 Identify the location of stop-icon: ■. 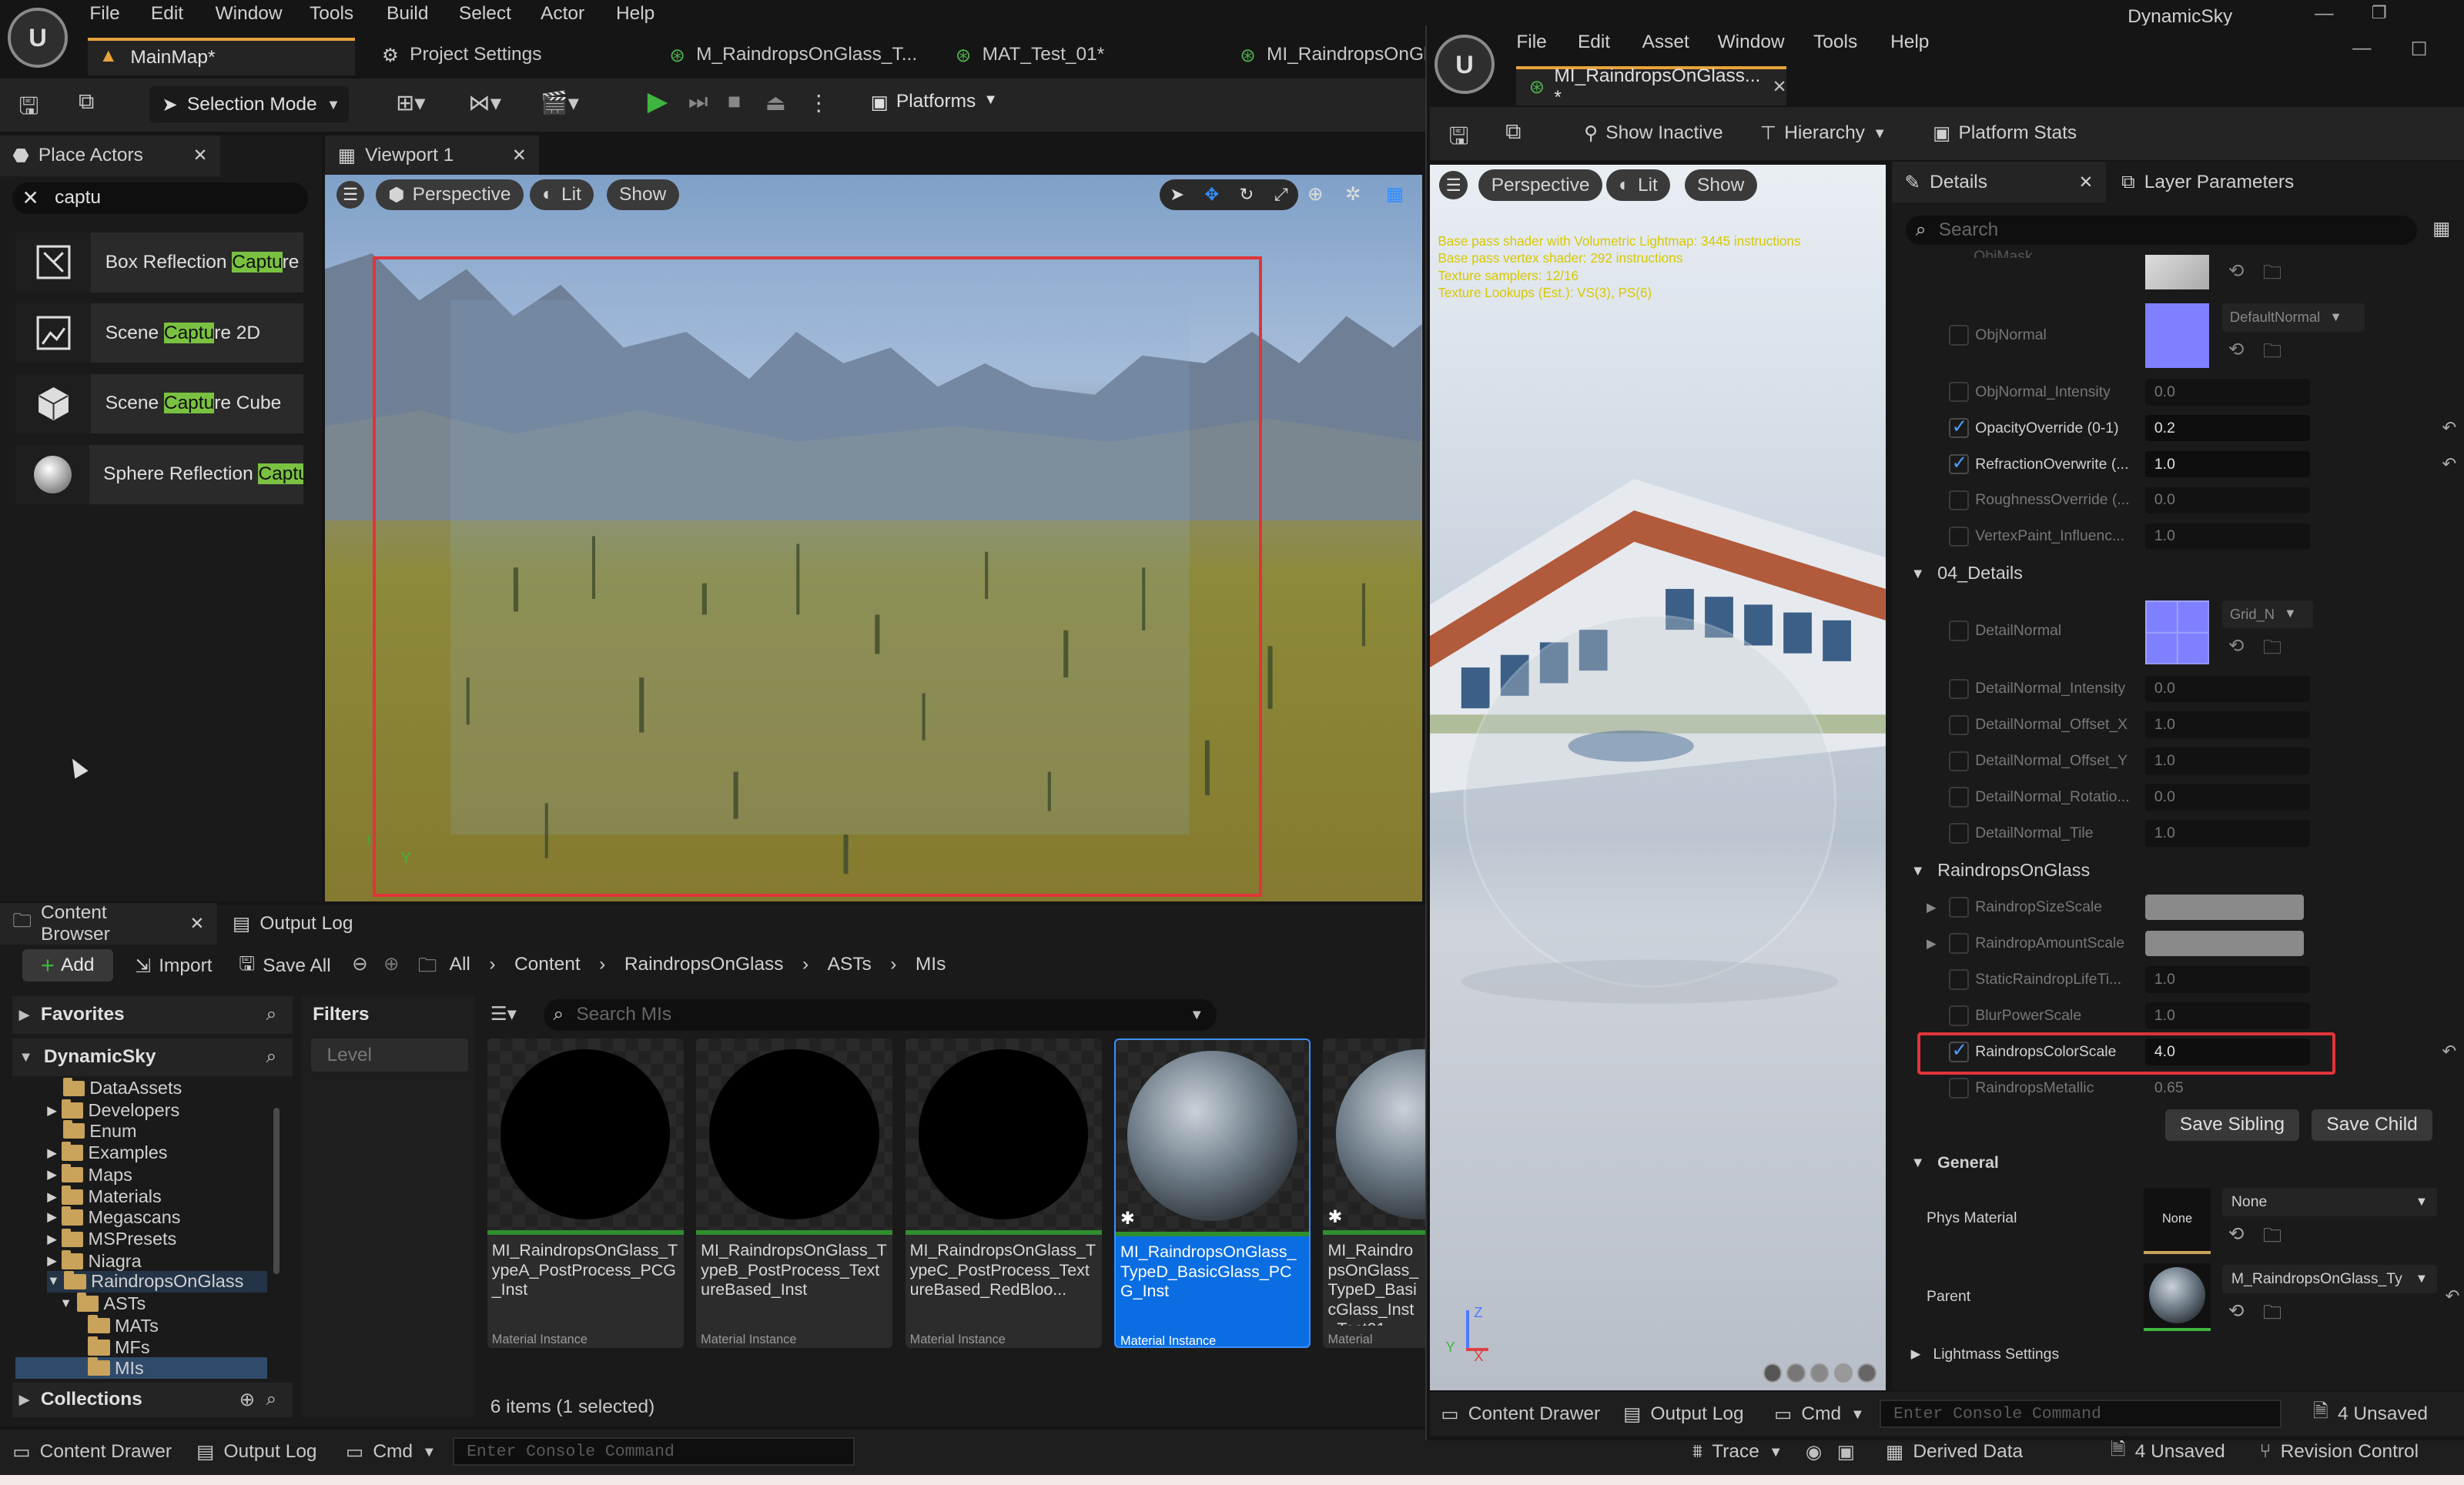
(734, 102).